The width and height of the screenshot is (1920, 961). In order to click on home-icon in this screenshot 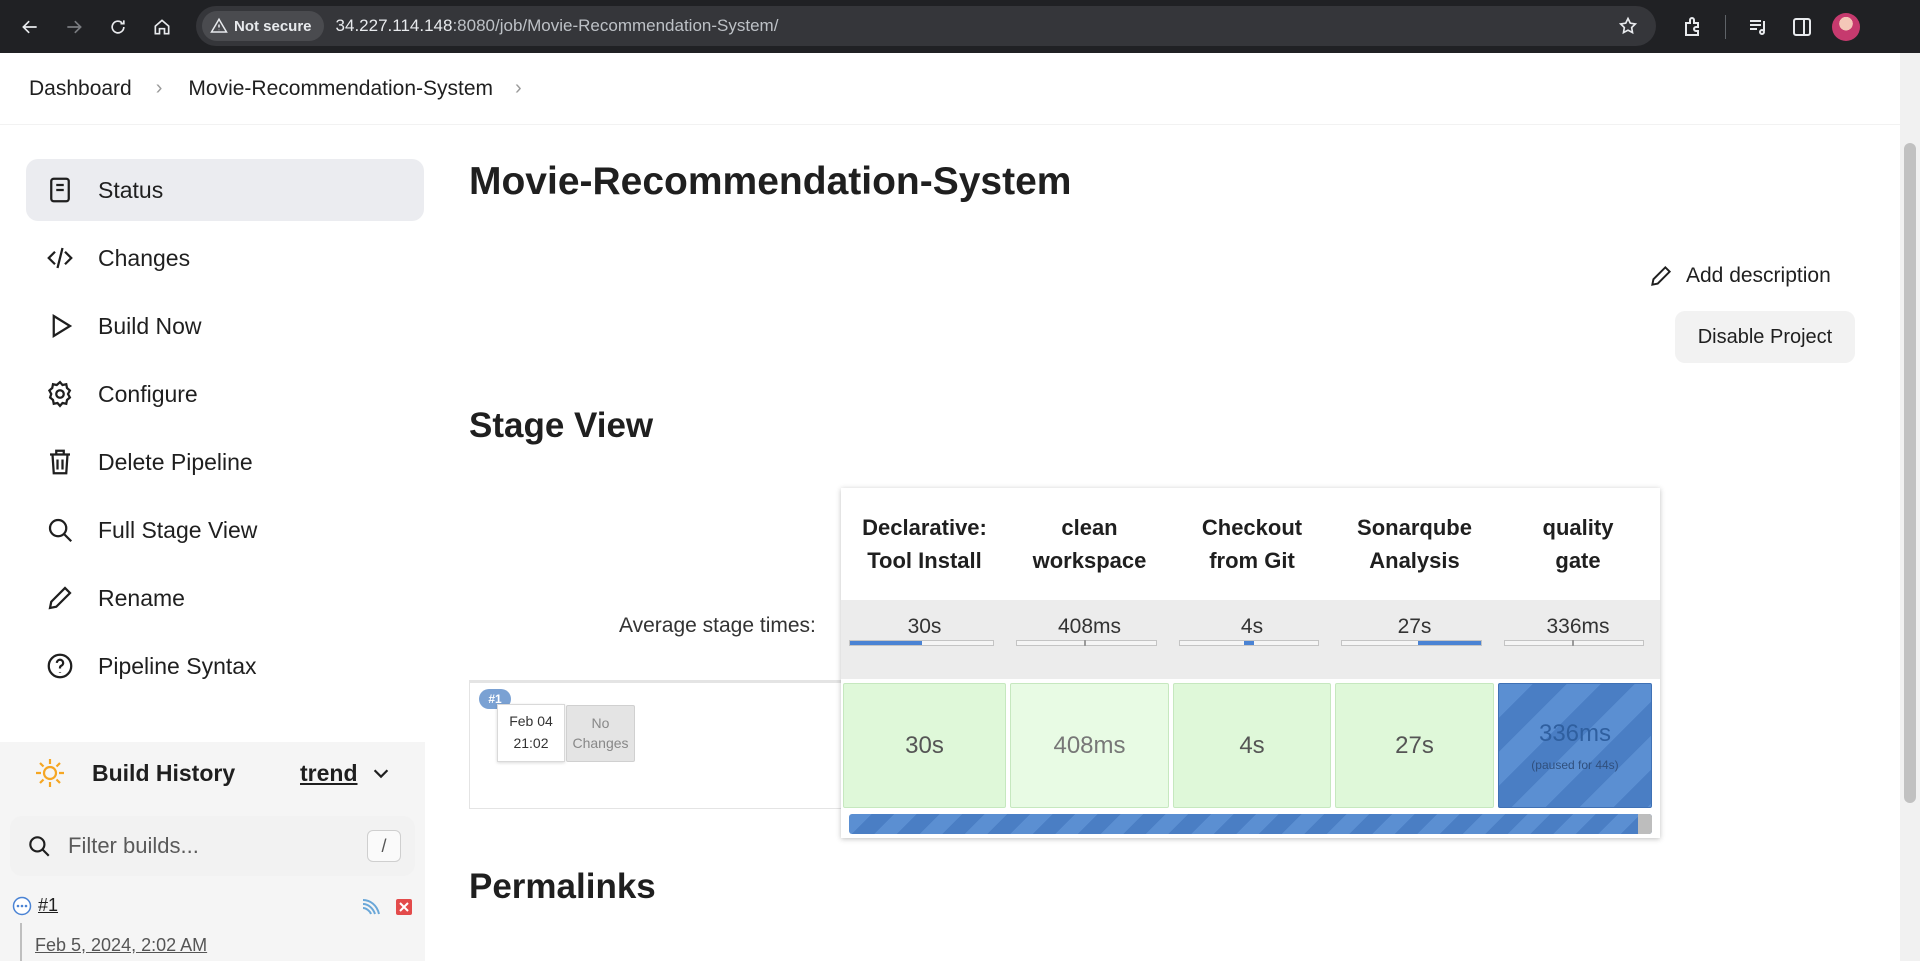, I will do `click(162, 27)`.